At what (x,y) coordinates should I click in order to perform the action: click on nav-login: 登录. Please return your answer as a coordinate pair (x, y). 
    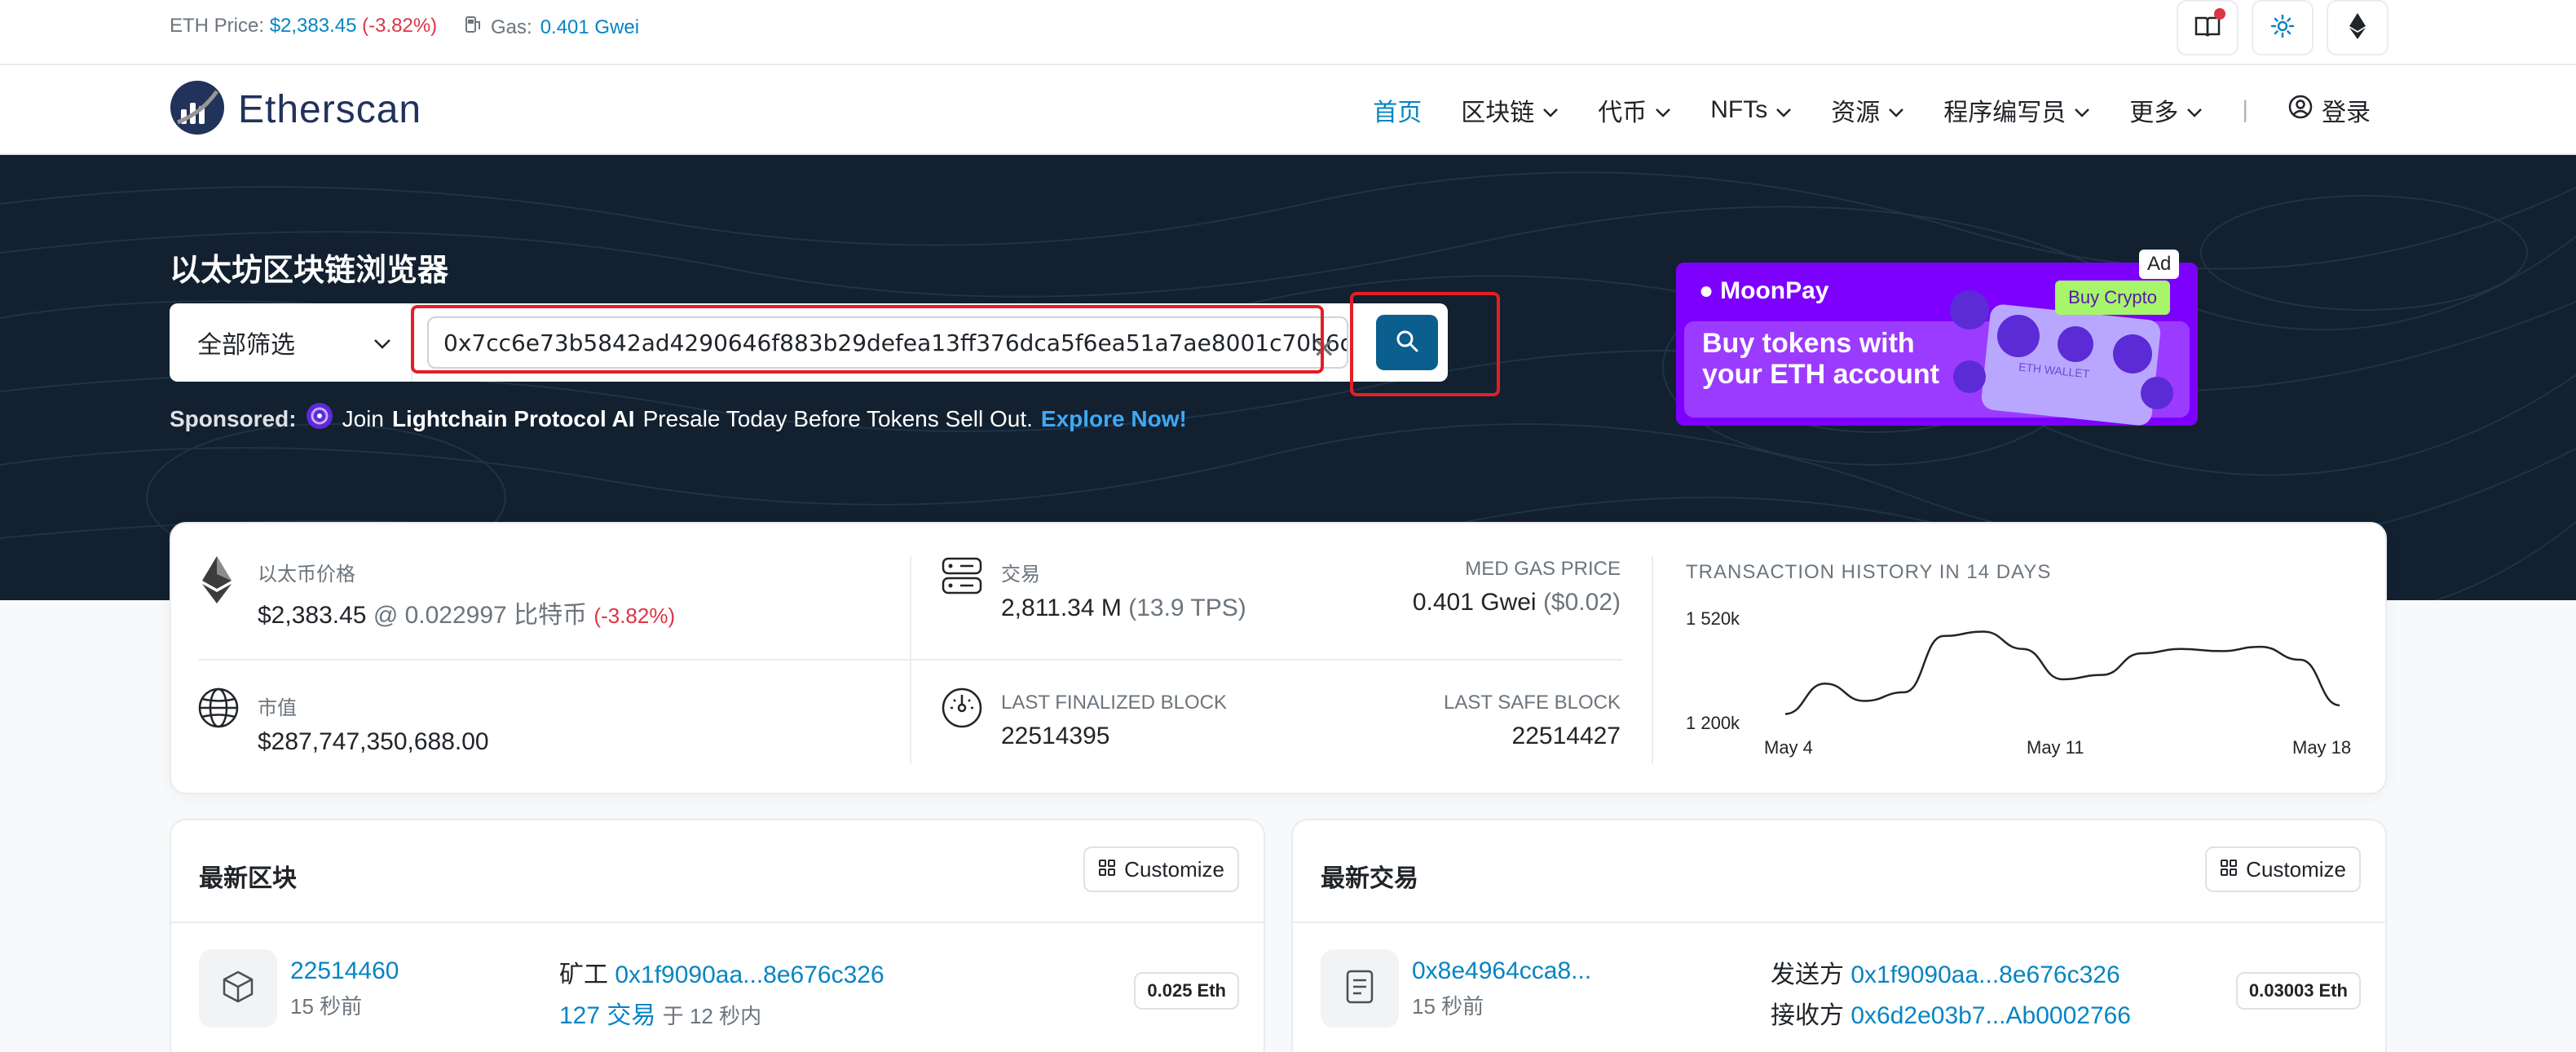
    Looking at the image, I should click on (2329, 110).